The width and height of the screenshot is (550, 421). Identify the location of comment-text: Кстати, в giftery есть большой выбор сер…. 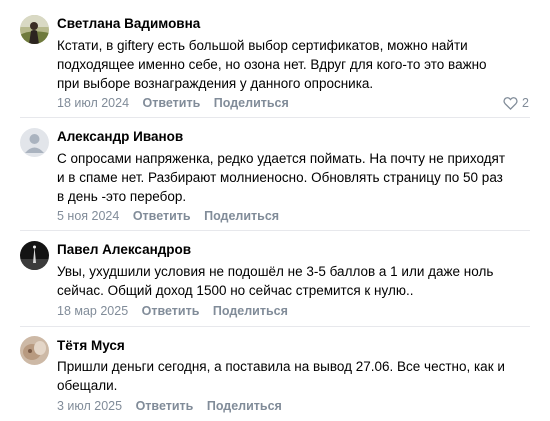
(297, 64).